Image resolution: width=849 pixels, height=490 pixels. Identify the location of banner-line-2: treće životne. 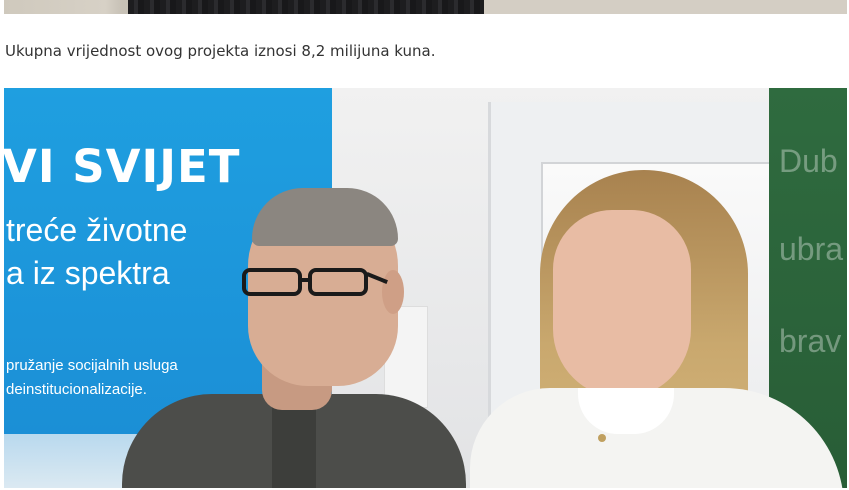
(97, 230).